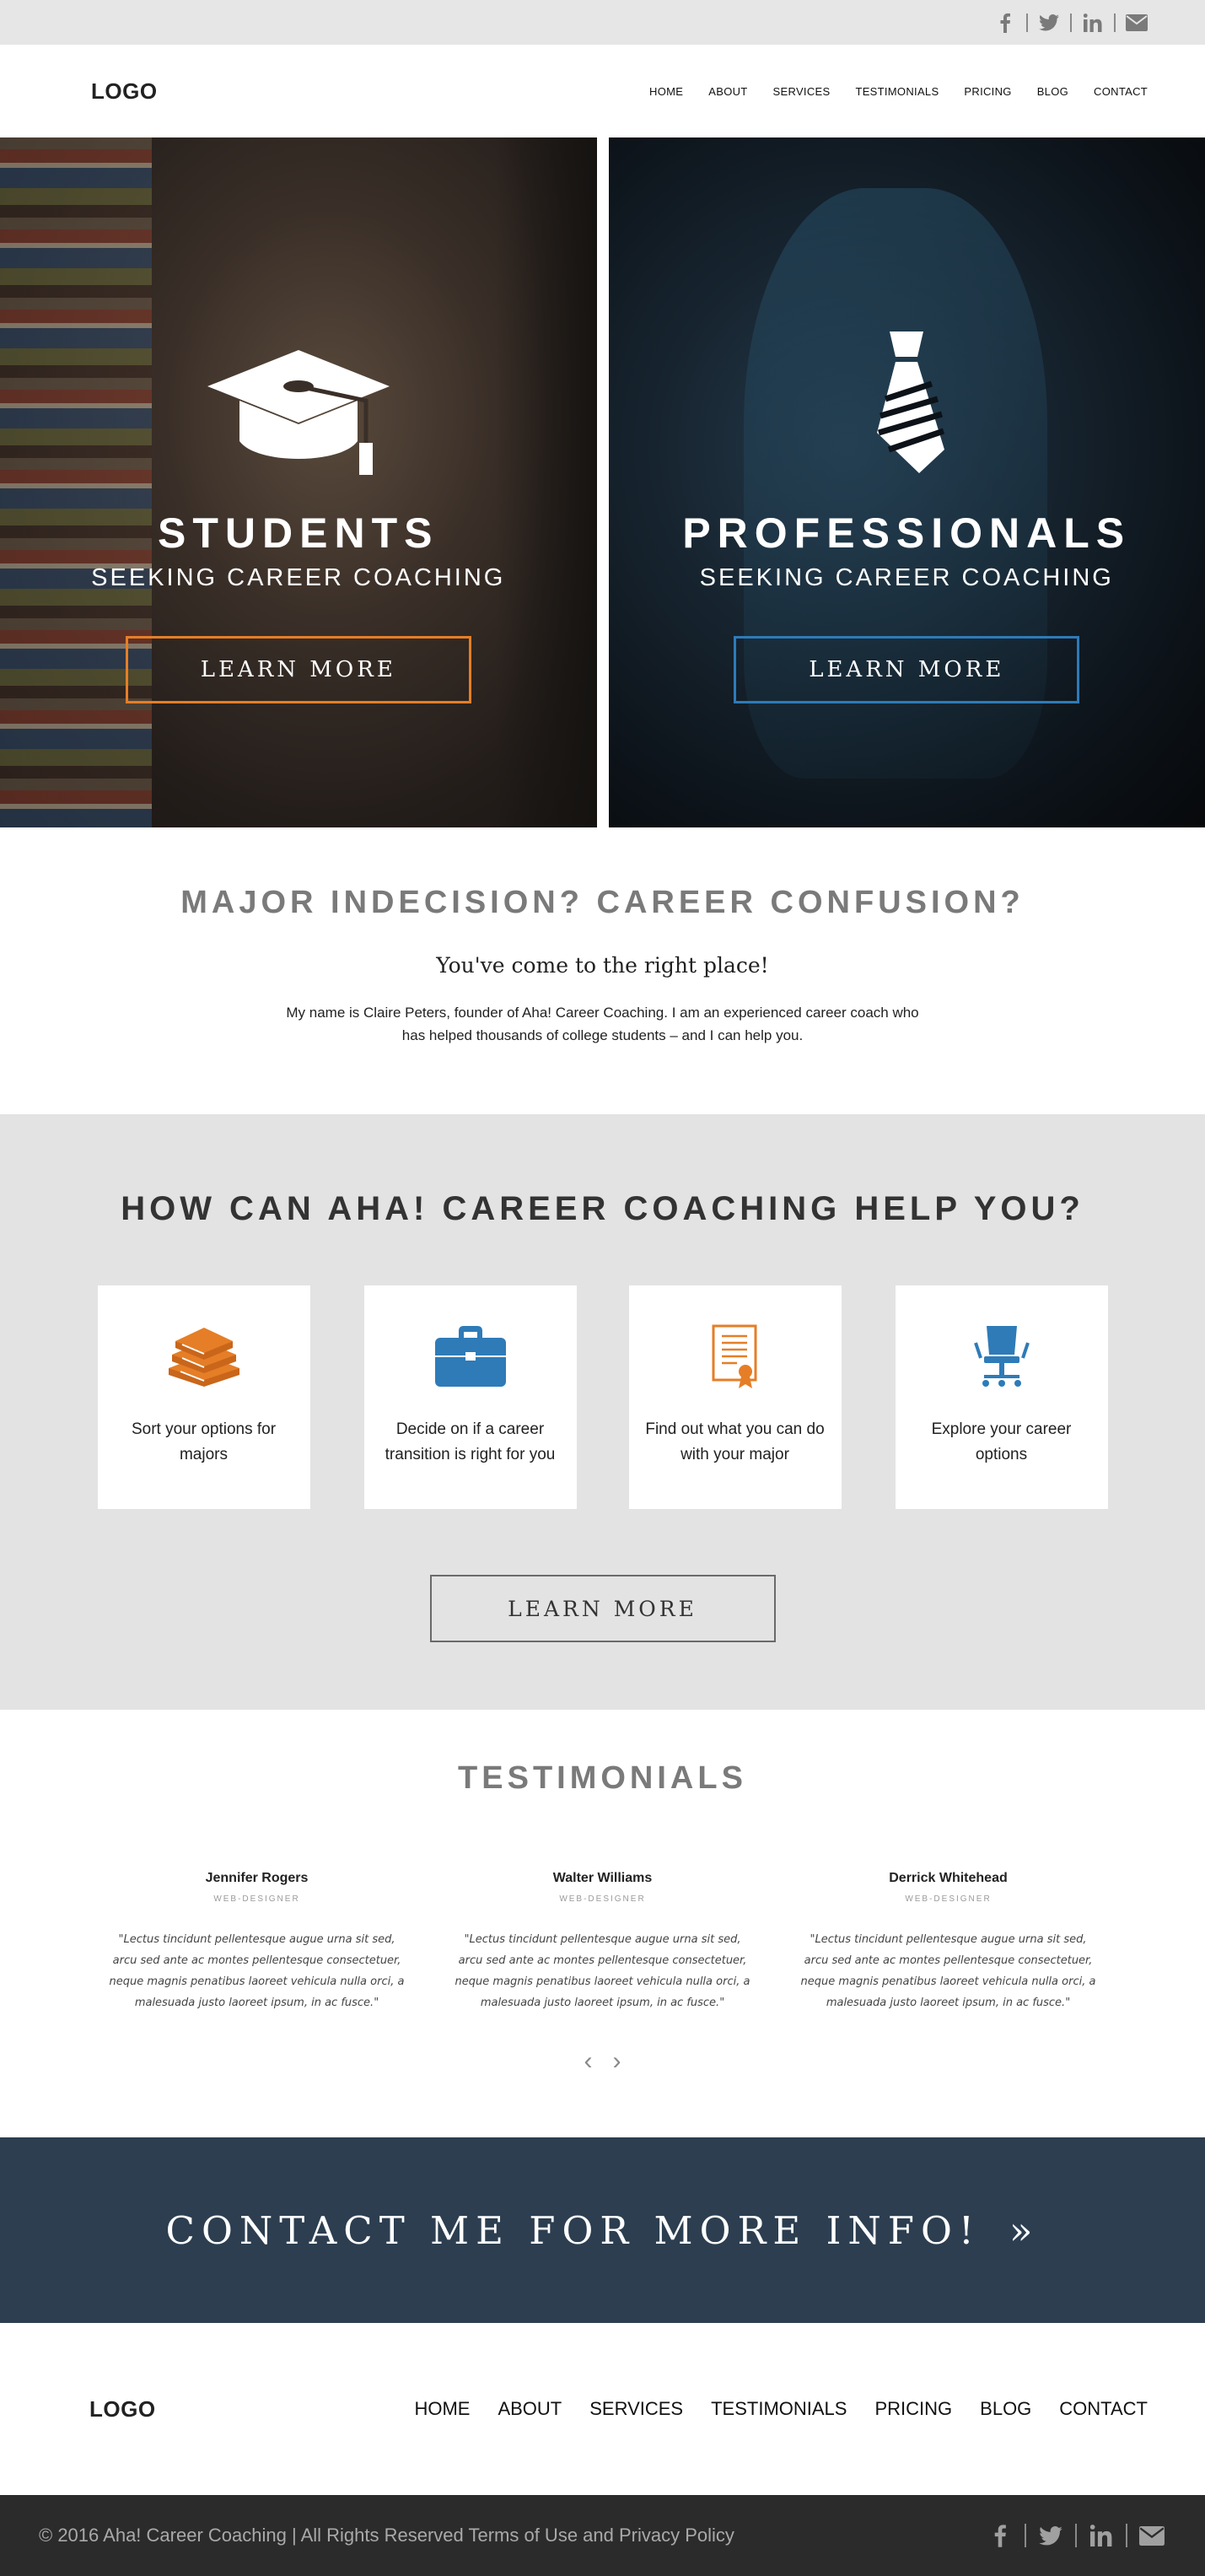 The image size is (1205, 2576). What do you see at coordinates (735, 1441) in the screenshot?
I see `help-card-text: Find out what you can do with your major` at bounding box center [735, 1441].